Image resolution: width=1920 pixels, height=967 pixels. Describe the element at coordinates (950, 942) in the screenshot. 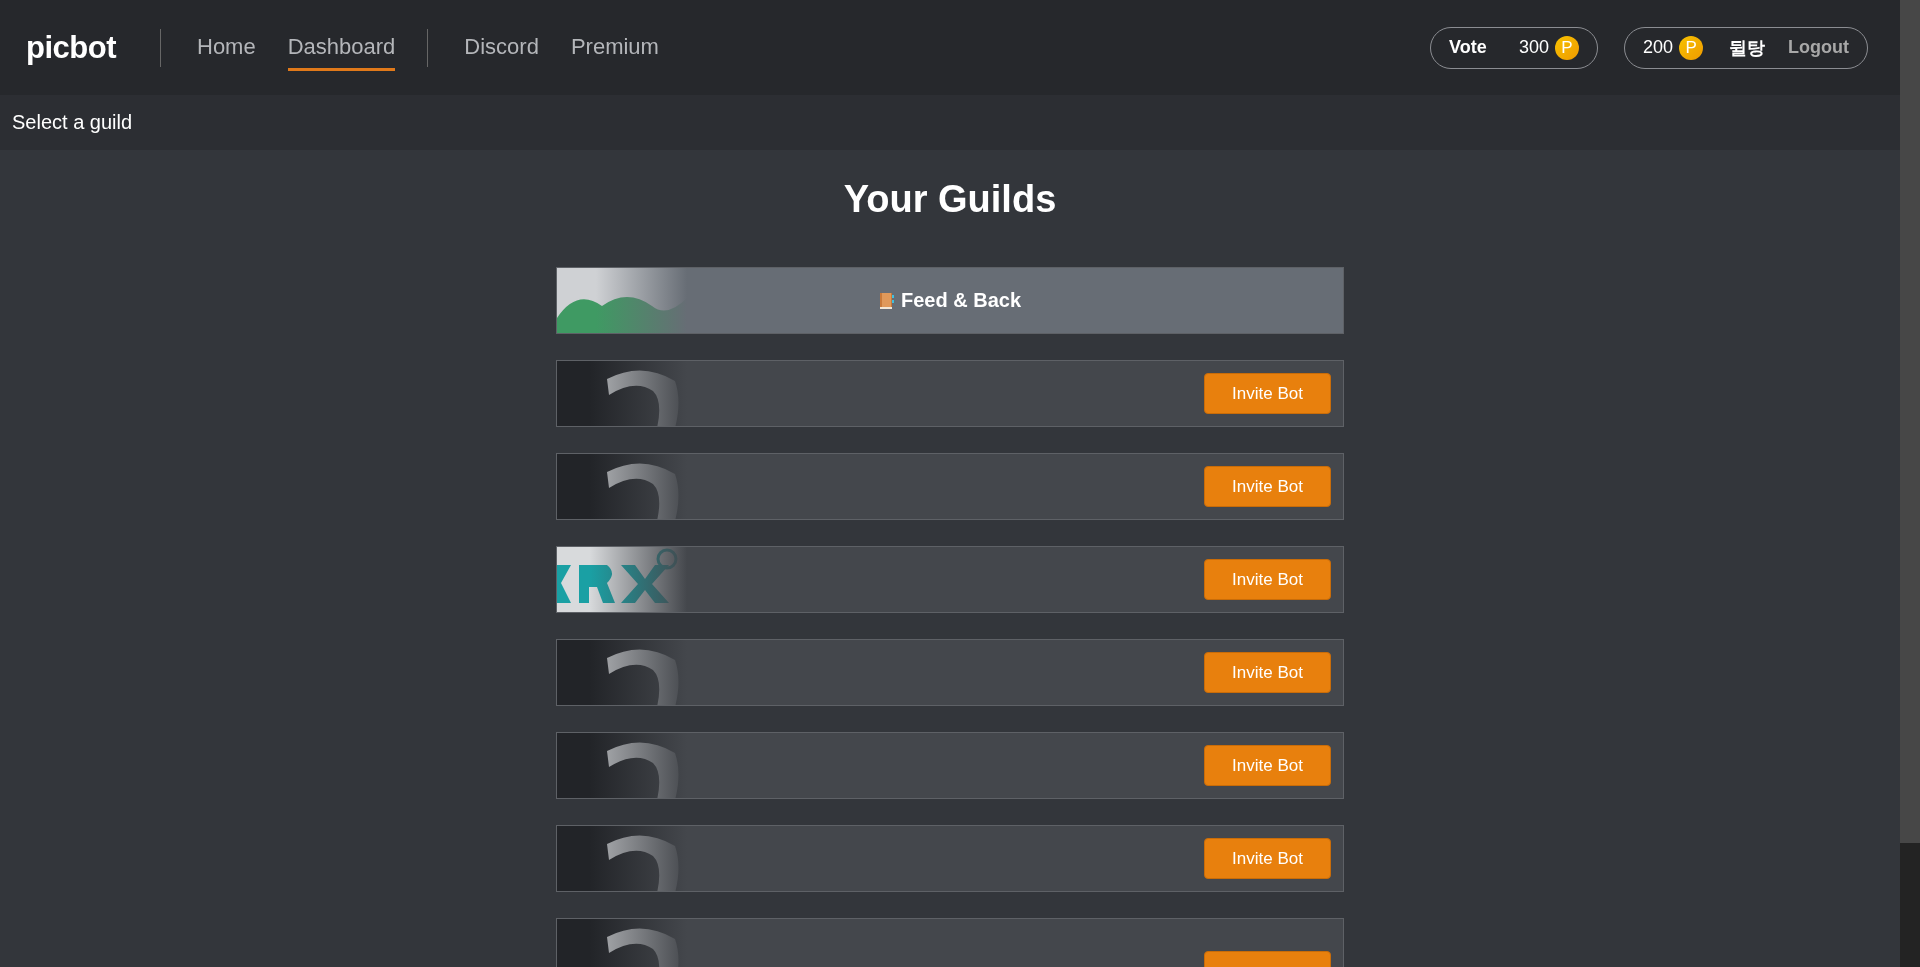

I see `guild-card` at that location.